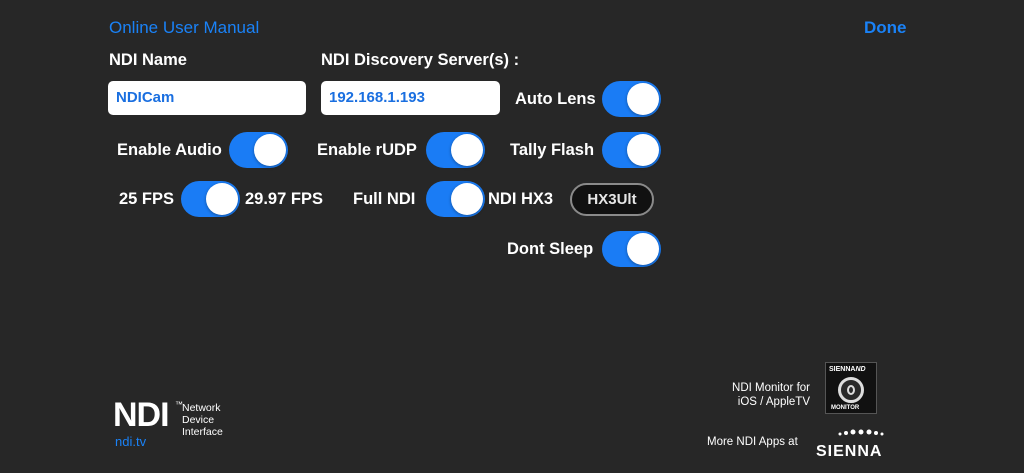 This screenshot has width=1024, height=473. Describe the element at coordinates (847, 369) in the screenshot. I see `monitor-icon-brand: SIENNAND` at that location.